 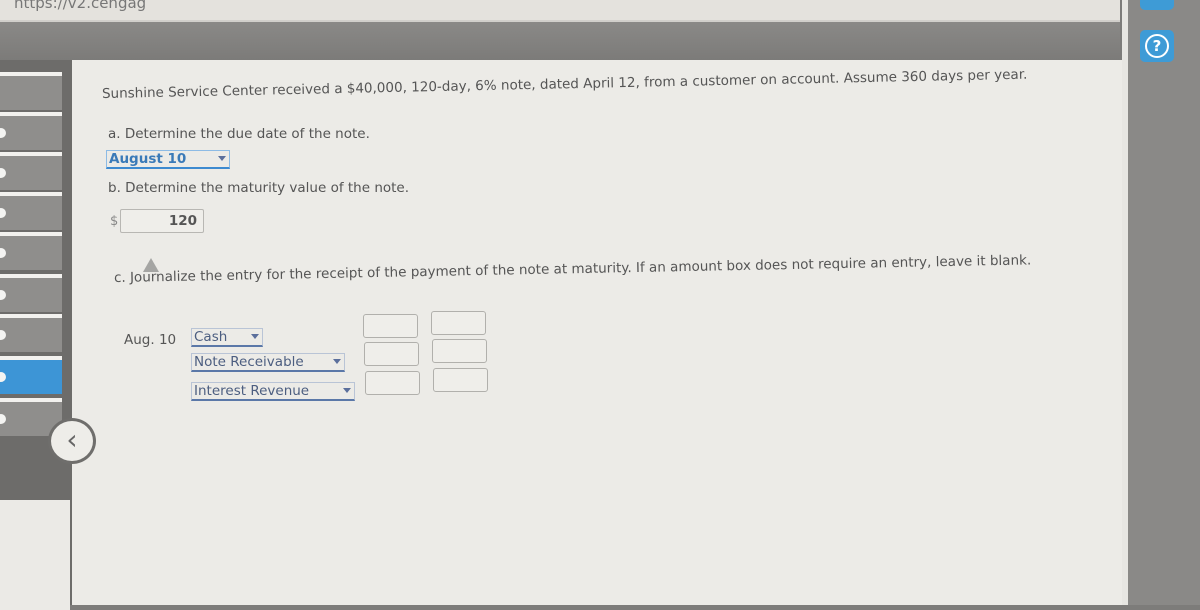 I want to click on credit-input-note-receivable, so click(x=459, y=351).